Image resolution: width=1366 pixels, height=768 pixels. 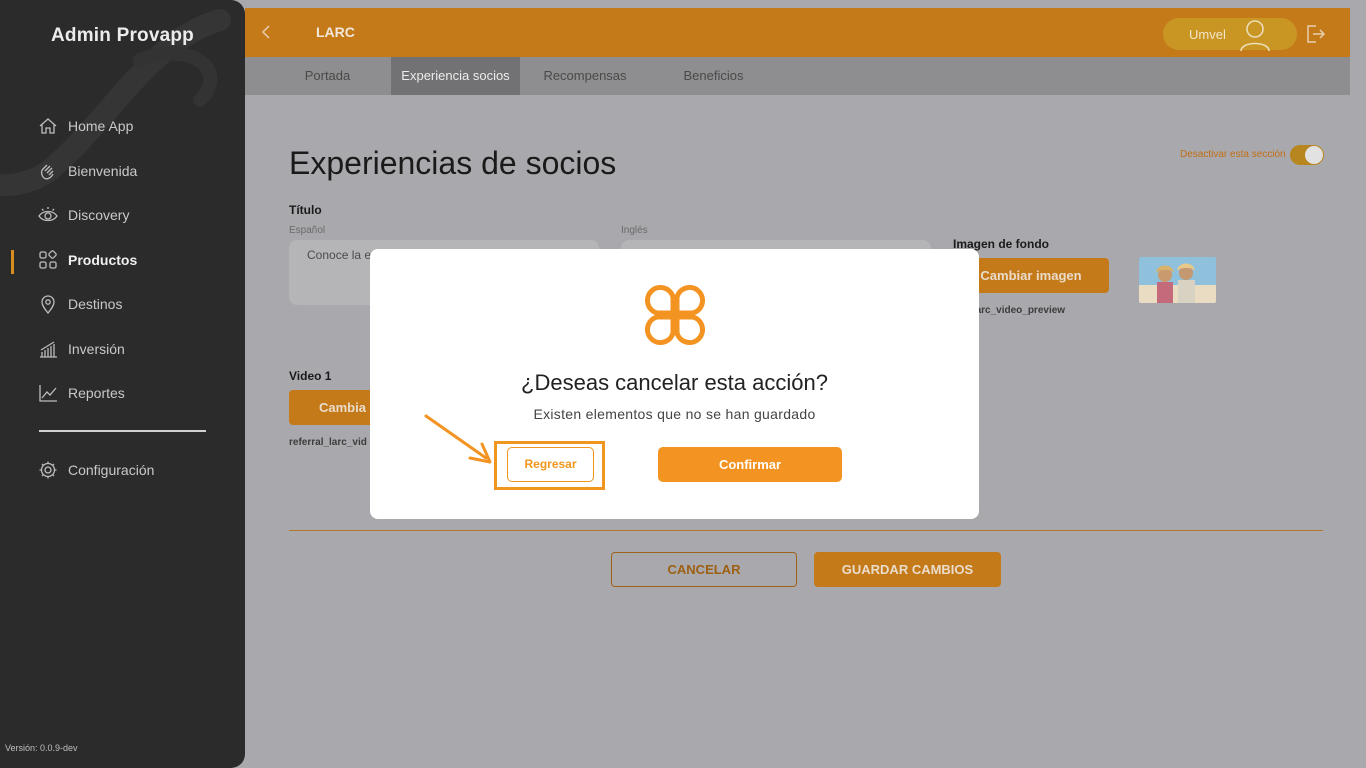 What do you see at coordinates (1314, 155) in the screenshot?
I see `toggle-knob` at bounding box center [1314, 155].